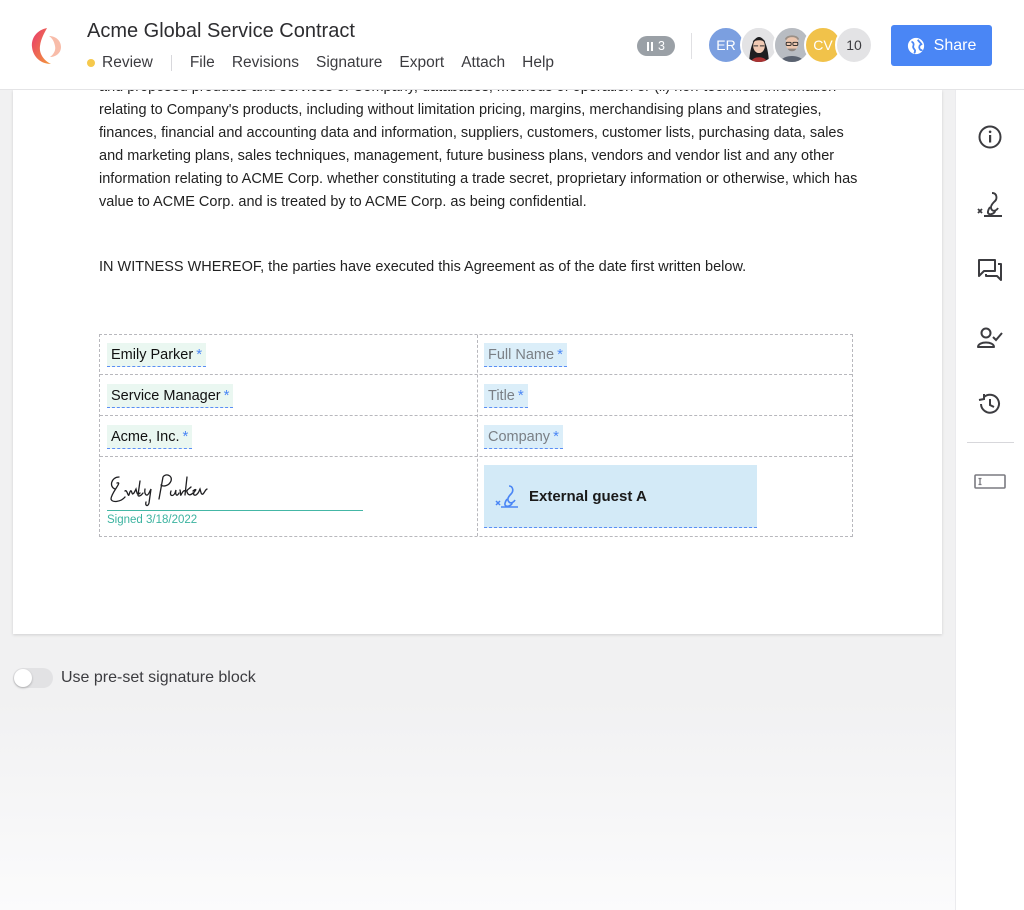 This screenshot has width=1024, height=910. Describe the element at coordinates (91, 63) in the screenshot. I see `status-dot` at that location.